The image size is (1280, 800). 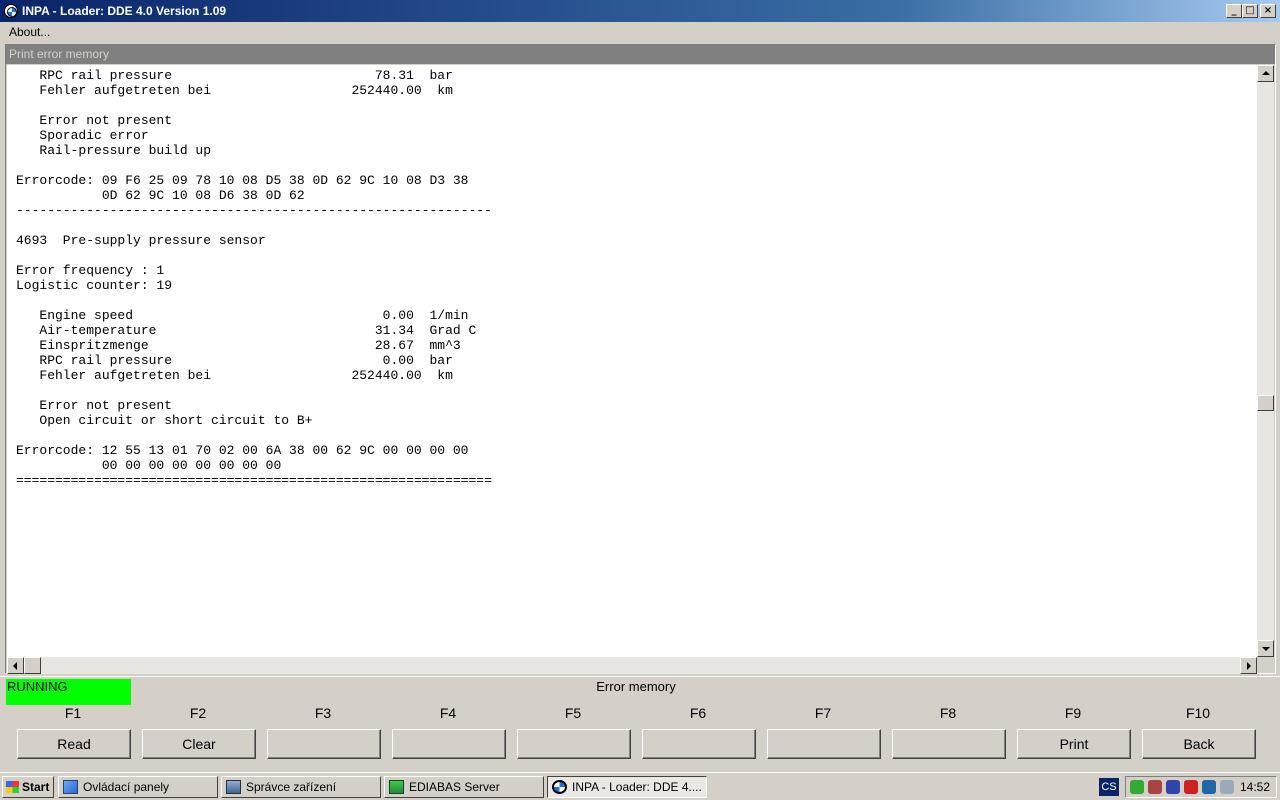 What do you see at coordinates (632, 665) in the screenshot?
I see `horizontal-scrollbar` at bounding box center [632, 665].